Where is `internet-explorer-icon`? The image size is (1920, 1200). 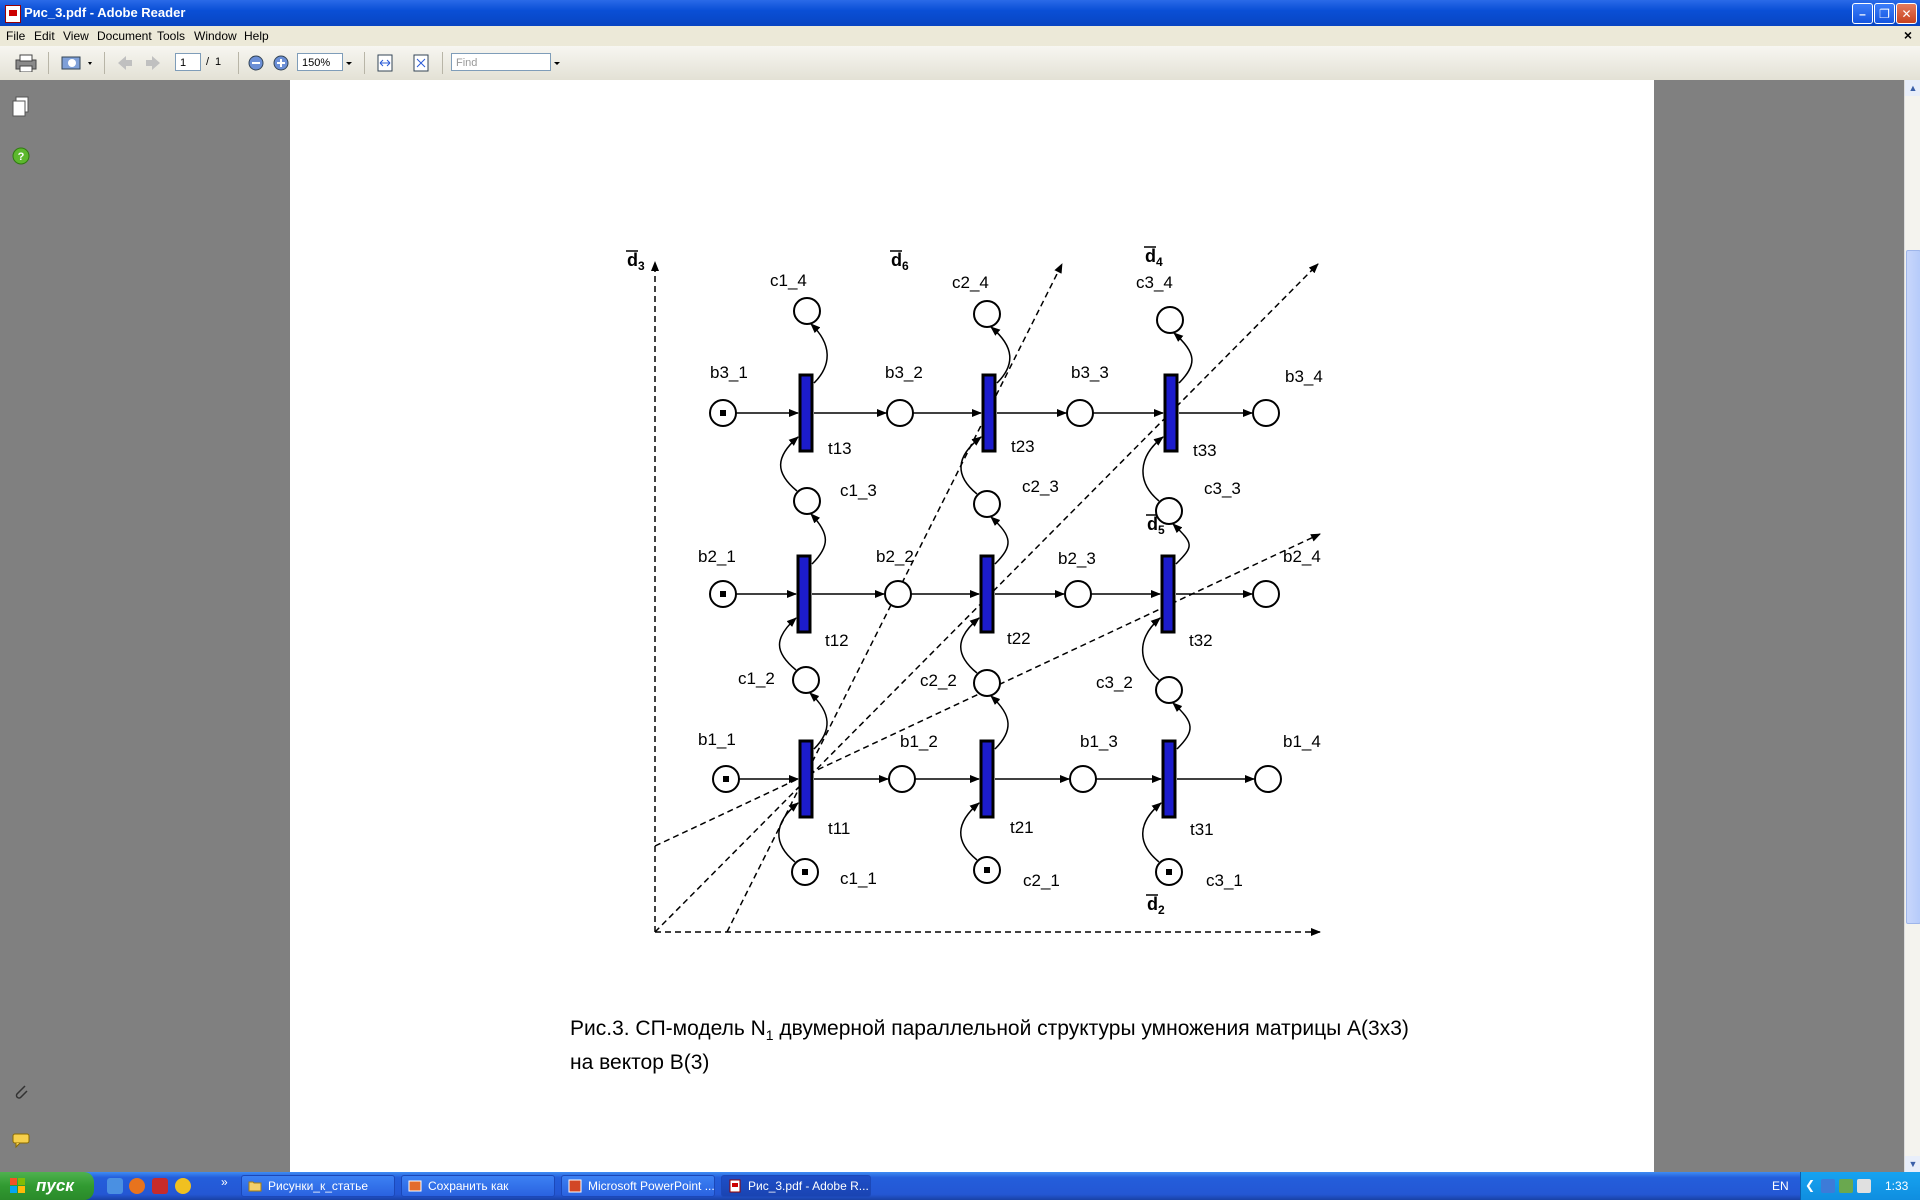 internet-explorer-icon is located at coordinates (115, 1186).